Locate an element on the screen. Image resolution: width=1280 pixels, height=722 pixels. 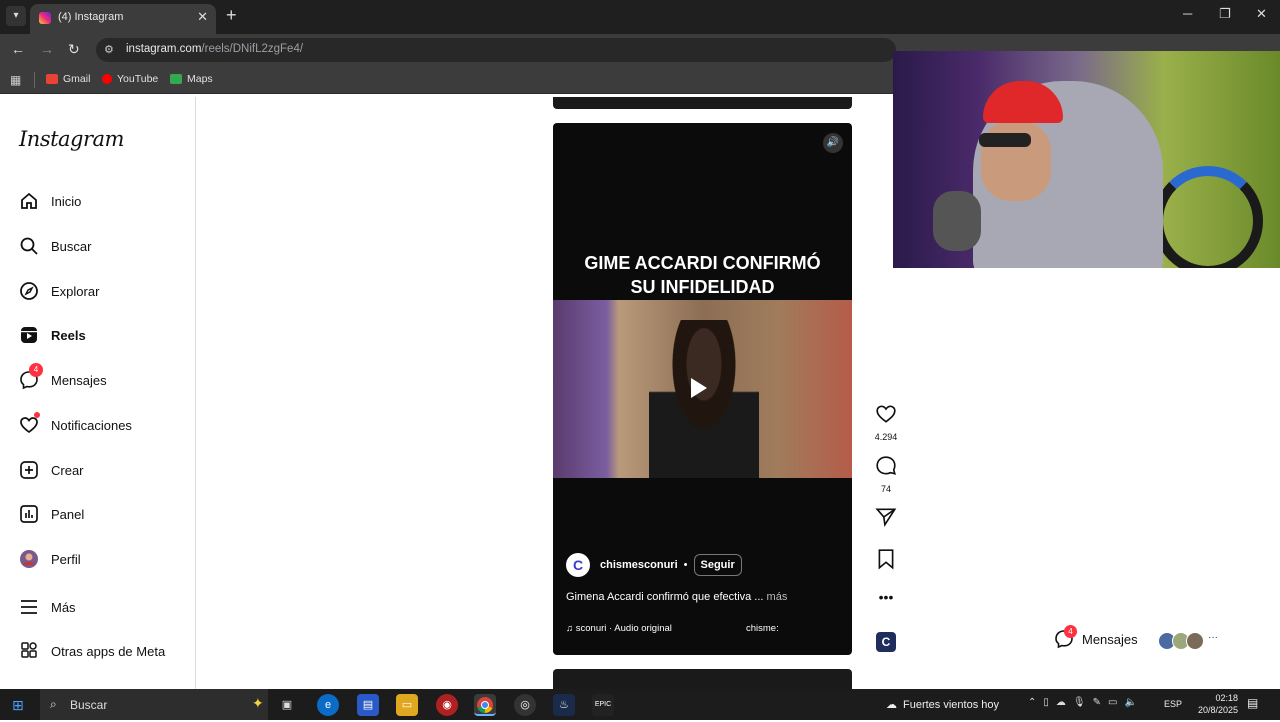
reel-video-frame is located at coordinates (702, 389).